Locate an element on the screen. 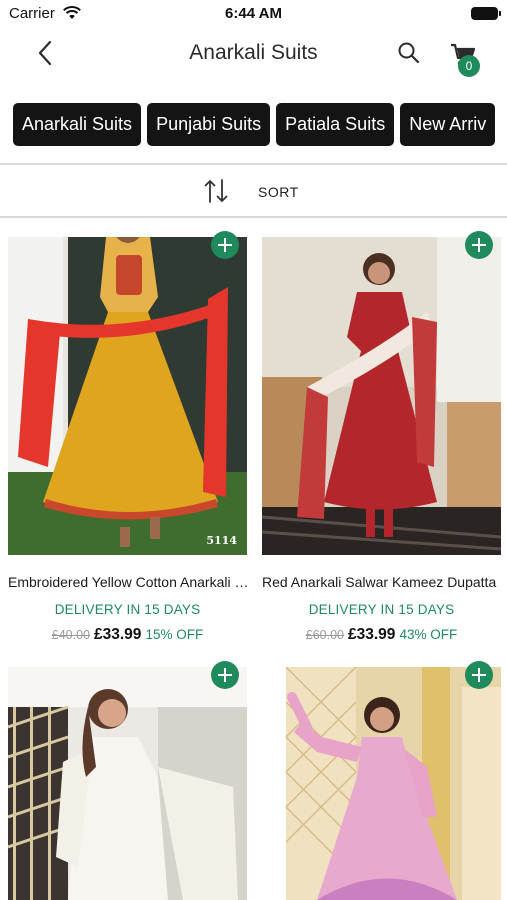 This screenshot has width=507, height=900. pink-anarkali-photo is located at coordinates (381, 783).